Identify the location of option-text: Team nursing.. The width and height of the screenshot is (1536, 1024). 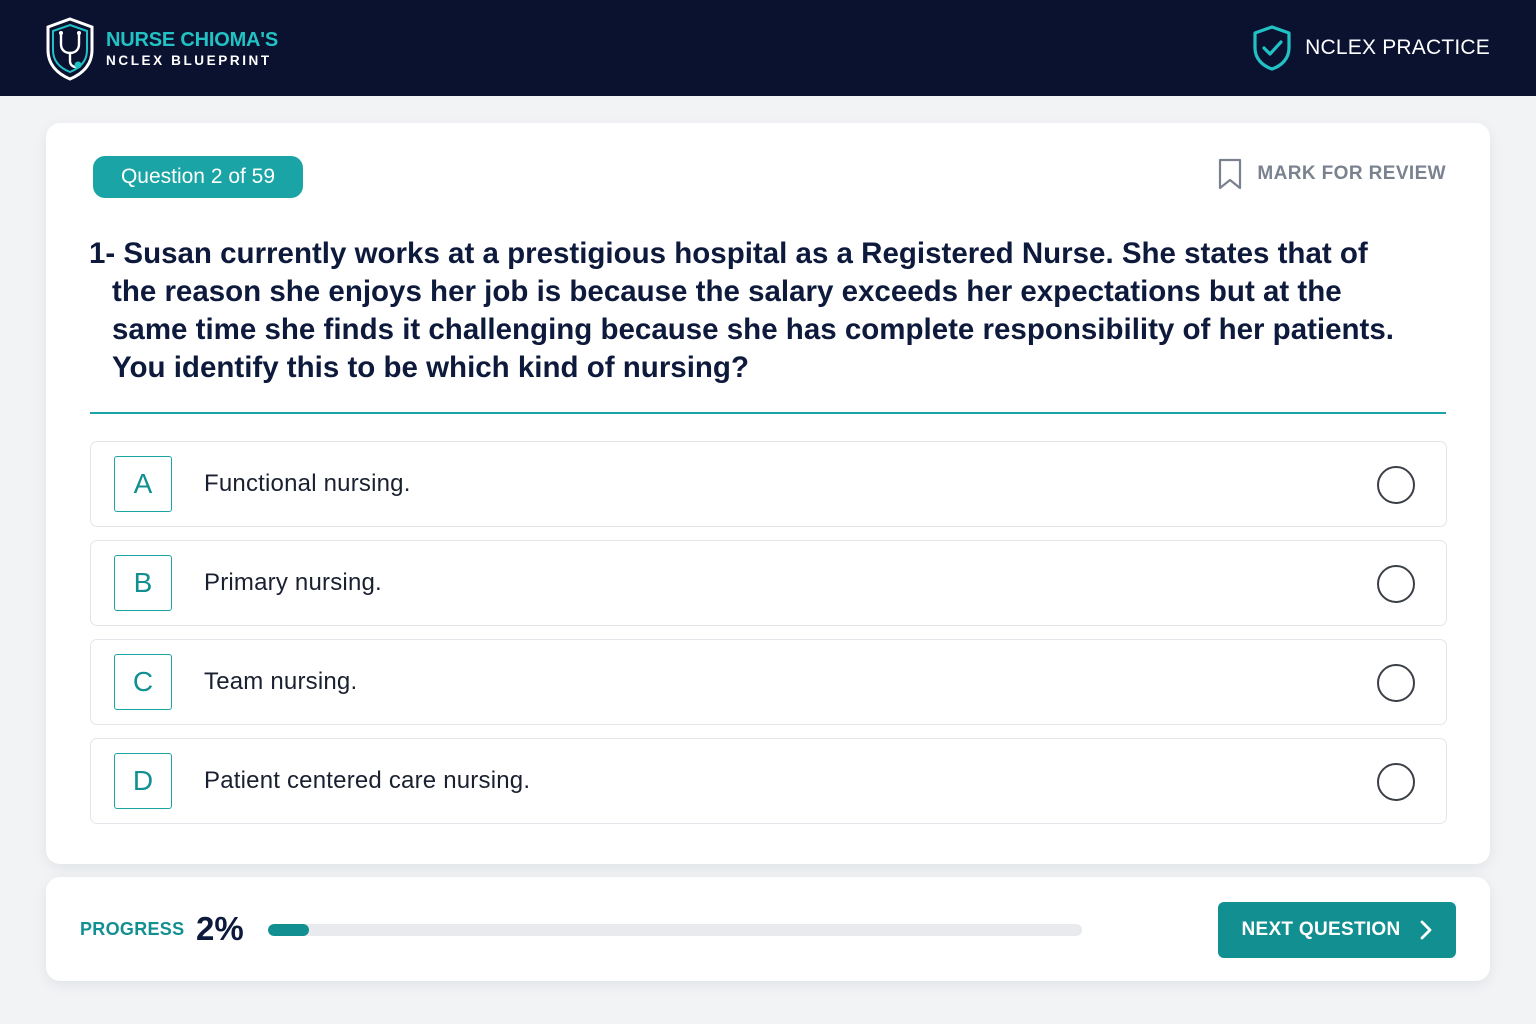
(281, 681).